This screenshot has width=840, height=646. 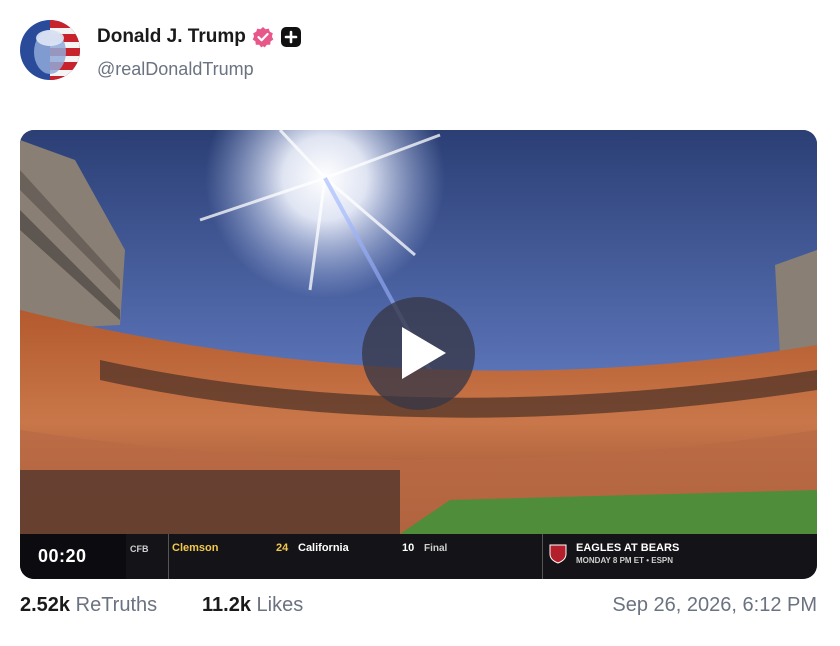 What do you see at coordinates (195, 548) in the screenshot?
I see `ticker-team1: Clemson` at bounding box center [195, 548].